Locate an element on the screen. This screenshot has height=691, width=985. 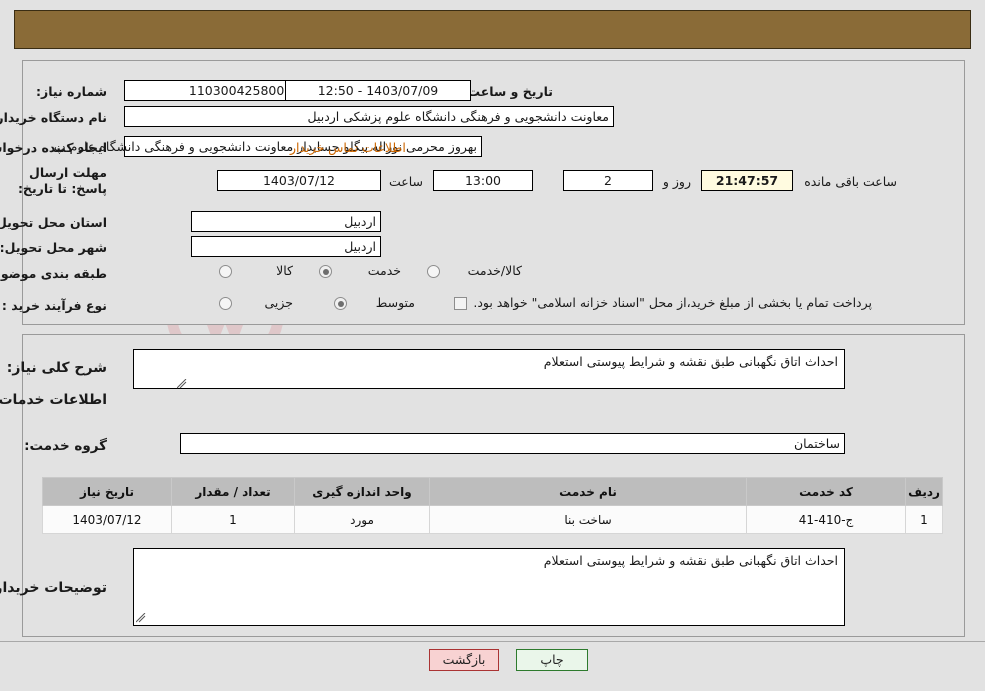
cell-row-no: 1 is located at coordinates (924, 519).